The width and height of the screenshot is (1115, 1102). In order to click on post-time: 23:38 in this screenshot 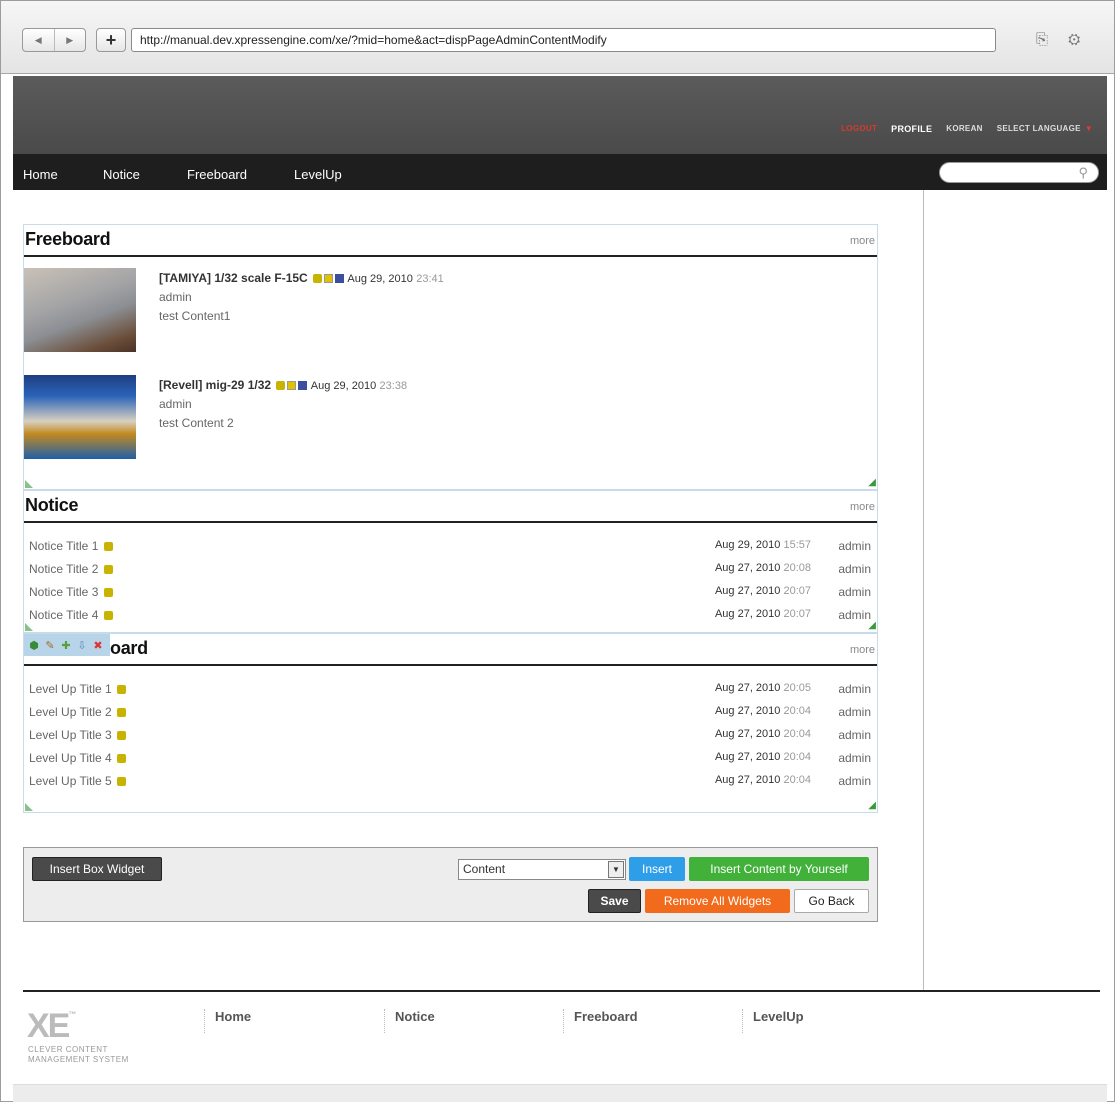, I will do `click(393, 386)`.